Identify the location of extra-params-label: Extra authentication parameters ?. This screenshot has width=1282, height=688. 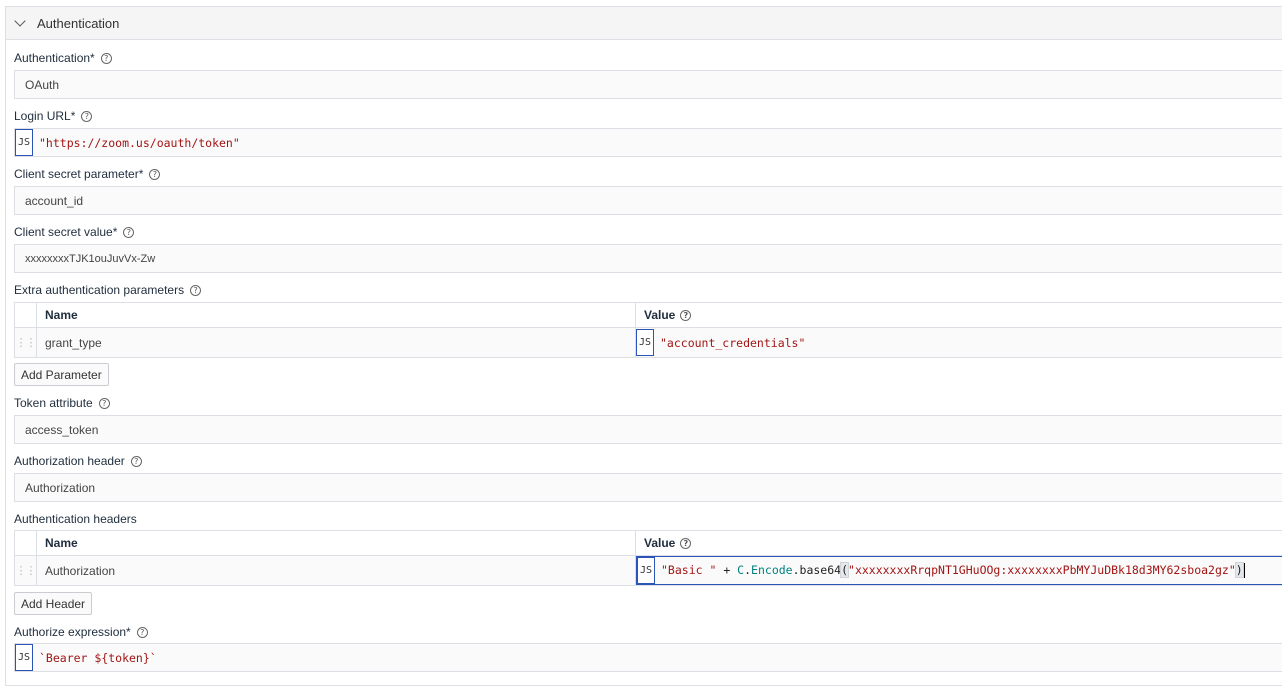
(108, 290).